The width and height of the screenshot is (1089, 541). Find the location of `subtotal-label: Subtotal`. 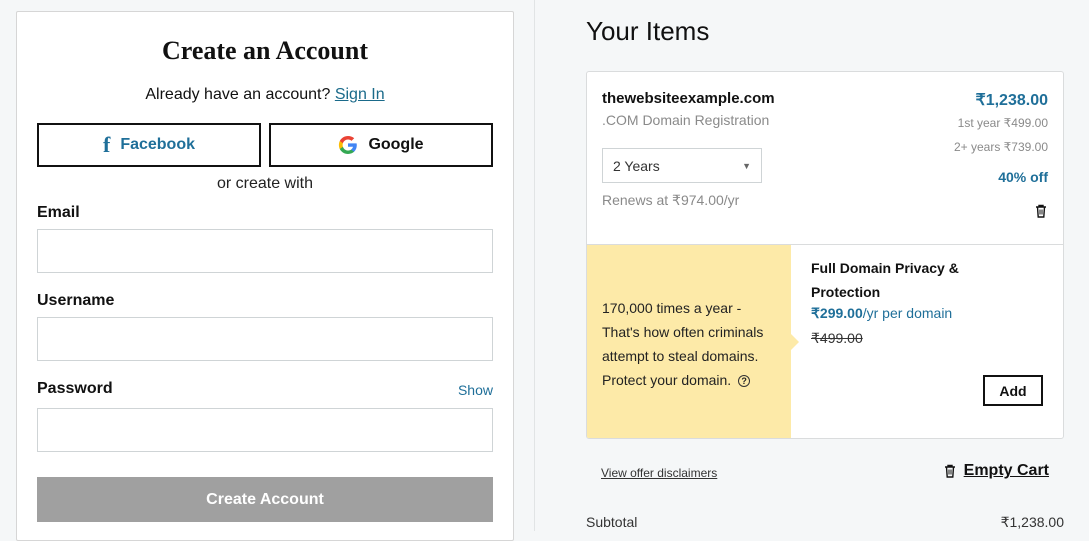

subtotal-label: Subtotal is located at coordinates (612, 522).